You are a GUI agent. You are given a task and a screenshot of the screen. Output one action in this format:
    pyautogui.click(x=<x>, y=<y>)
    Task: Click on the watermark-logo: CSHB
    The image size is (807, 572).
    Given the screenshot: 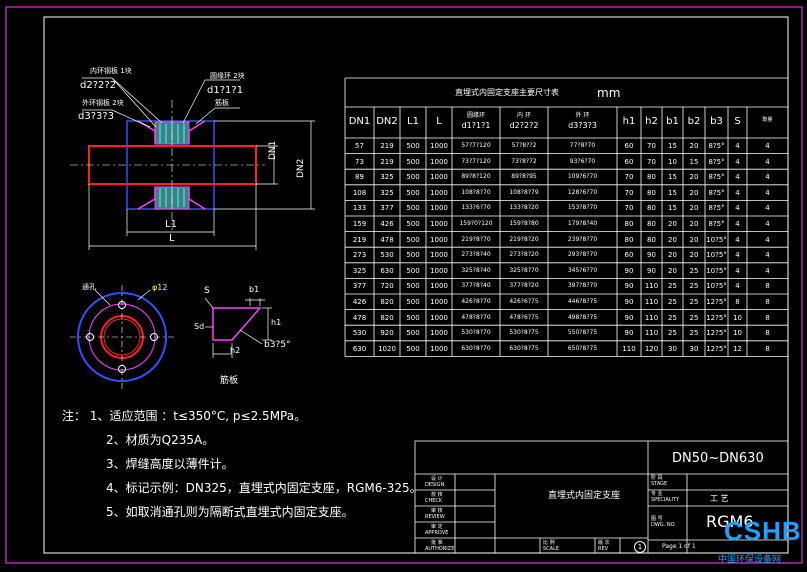 What is the action you would take?
    pyautogui.click(x=763, y=531)
    